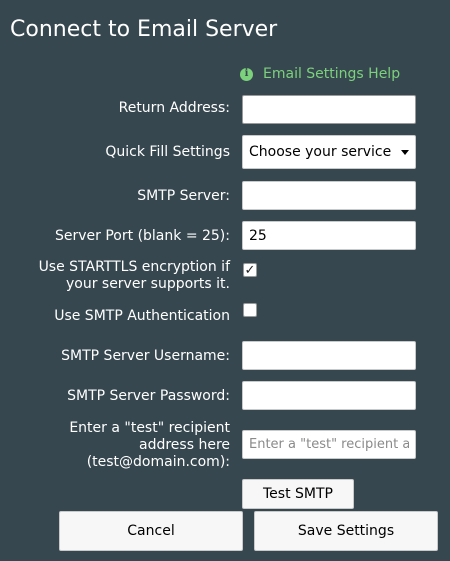  Describe the element at coordinates (298, 494) in the screenshot. I see `test-smtp-button: Test SMTP` at that location.